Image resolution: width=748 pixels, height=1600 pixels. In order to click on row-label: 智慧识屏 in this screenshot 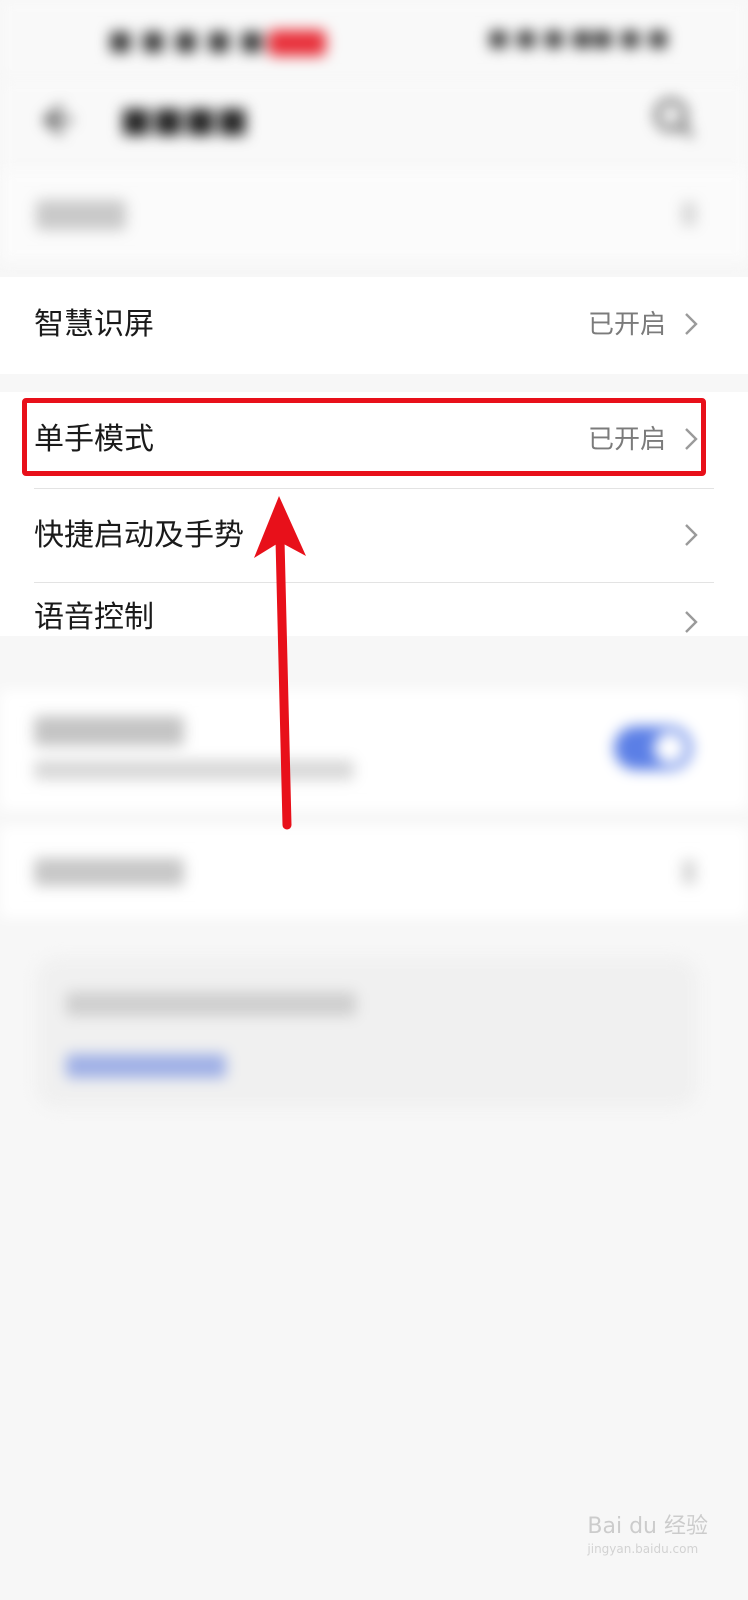, I will do `click(94, 324)`.